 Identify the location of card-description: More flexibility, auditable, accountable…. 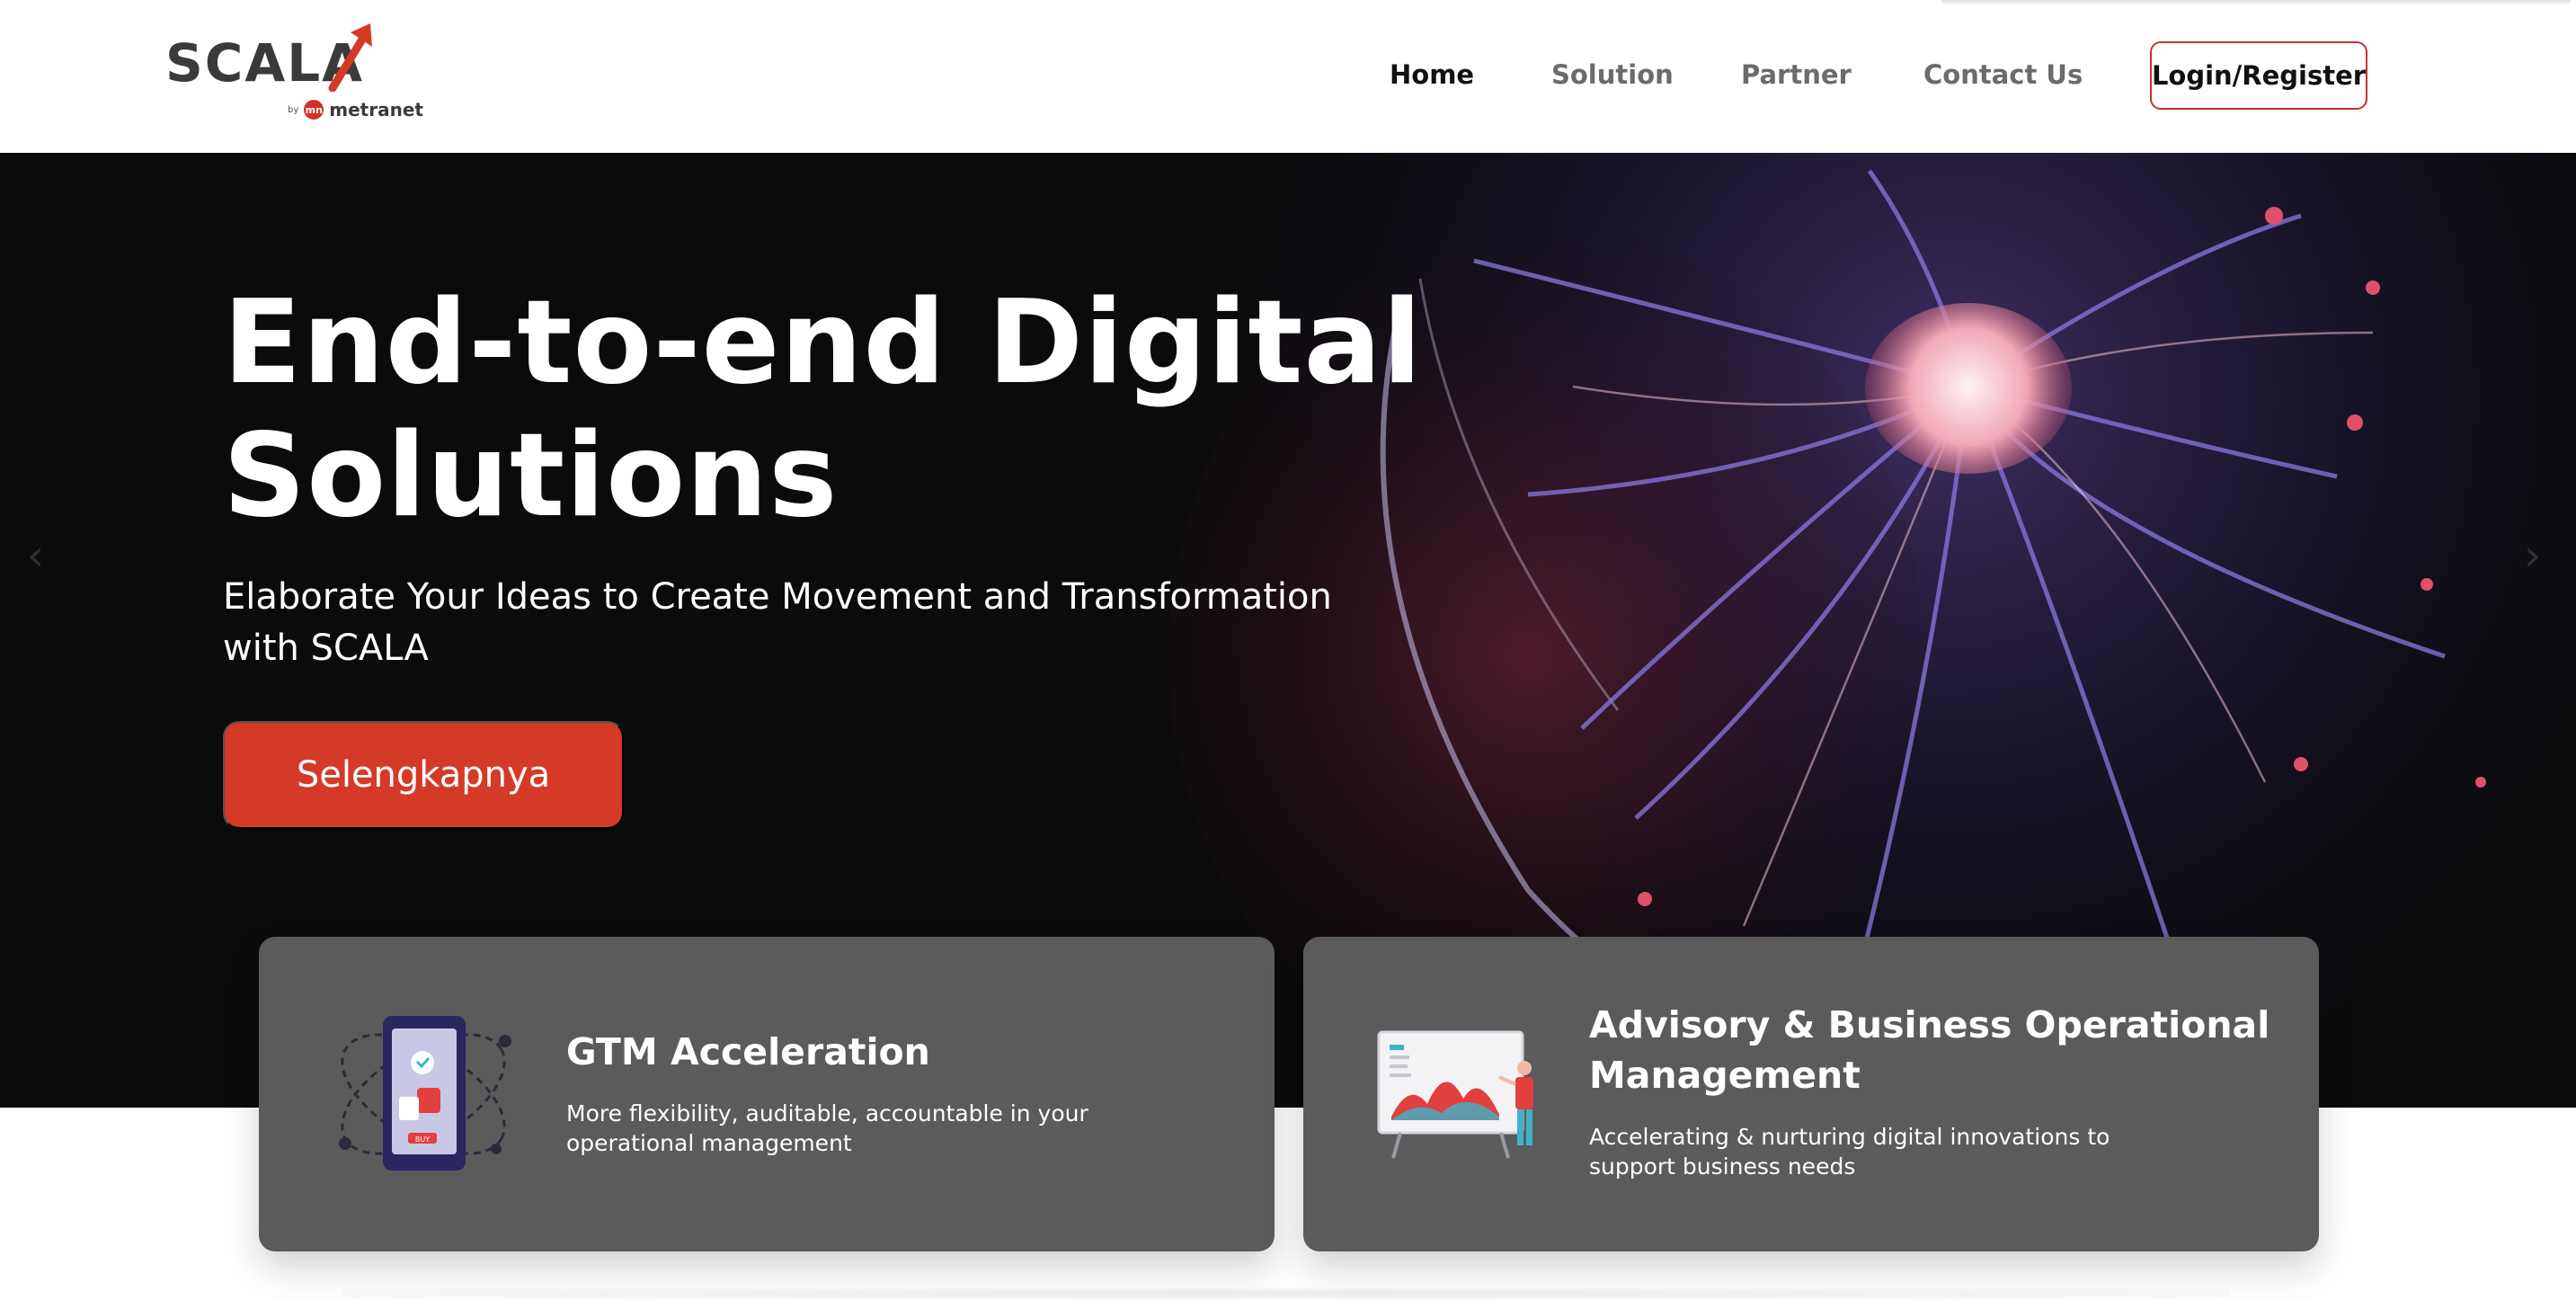
(827, 1128).